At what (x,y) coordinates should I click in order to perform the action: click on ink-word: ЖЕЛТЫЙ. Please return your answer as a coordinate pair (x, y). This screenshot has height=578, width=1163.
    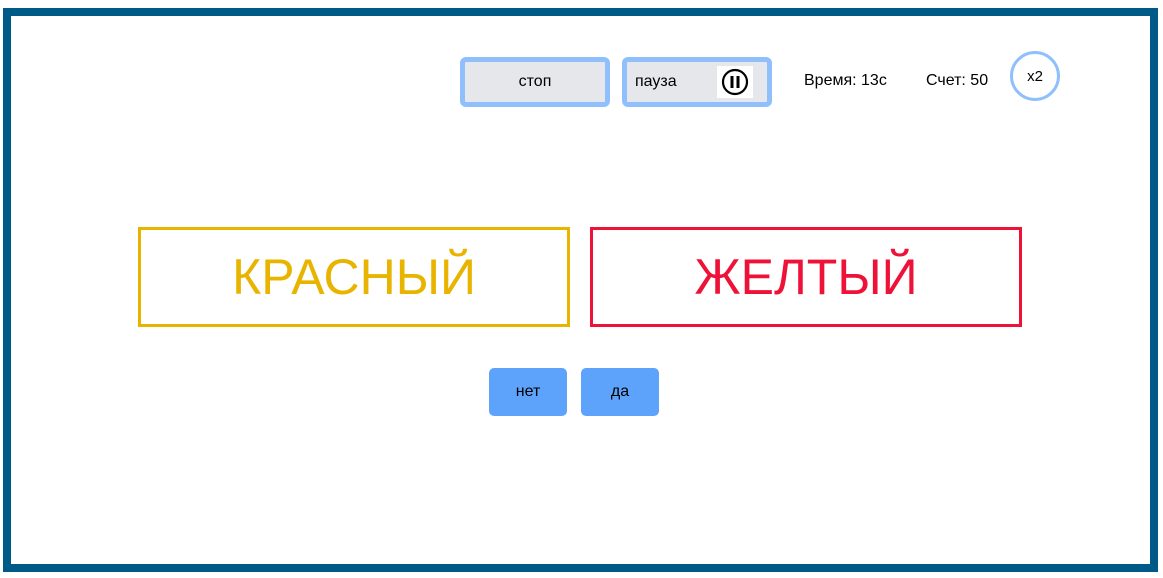
    Looking at the image, I should click on (806, 277).